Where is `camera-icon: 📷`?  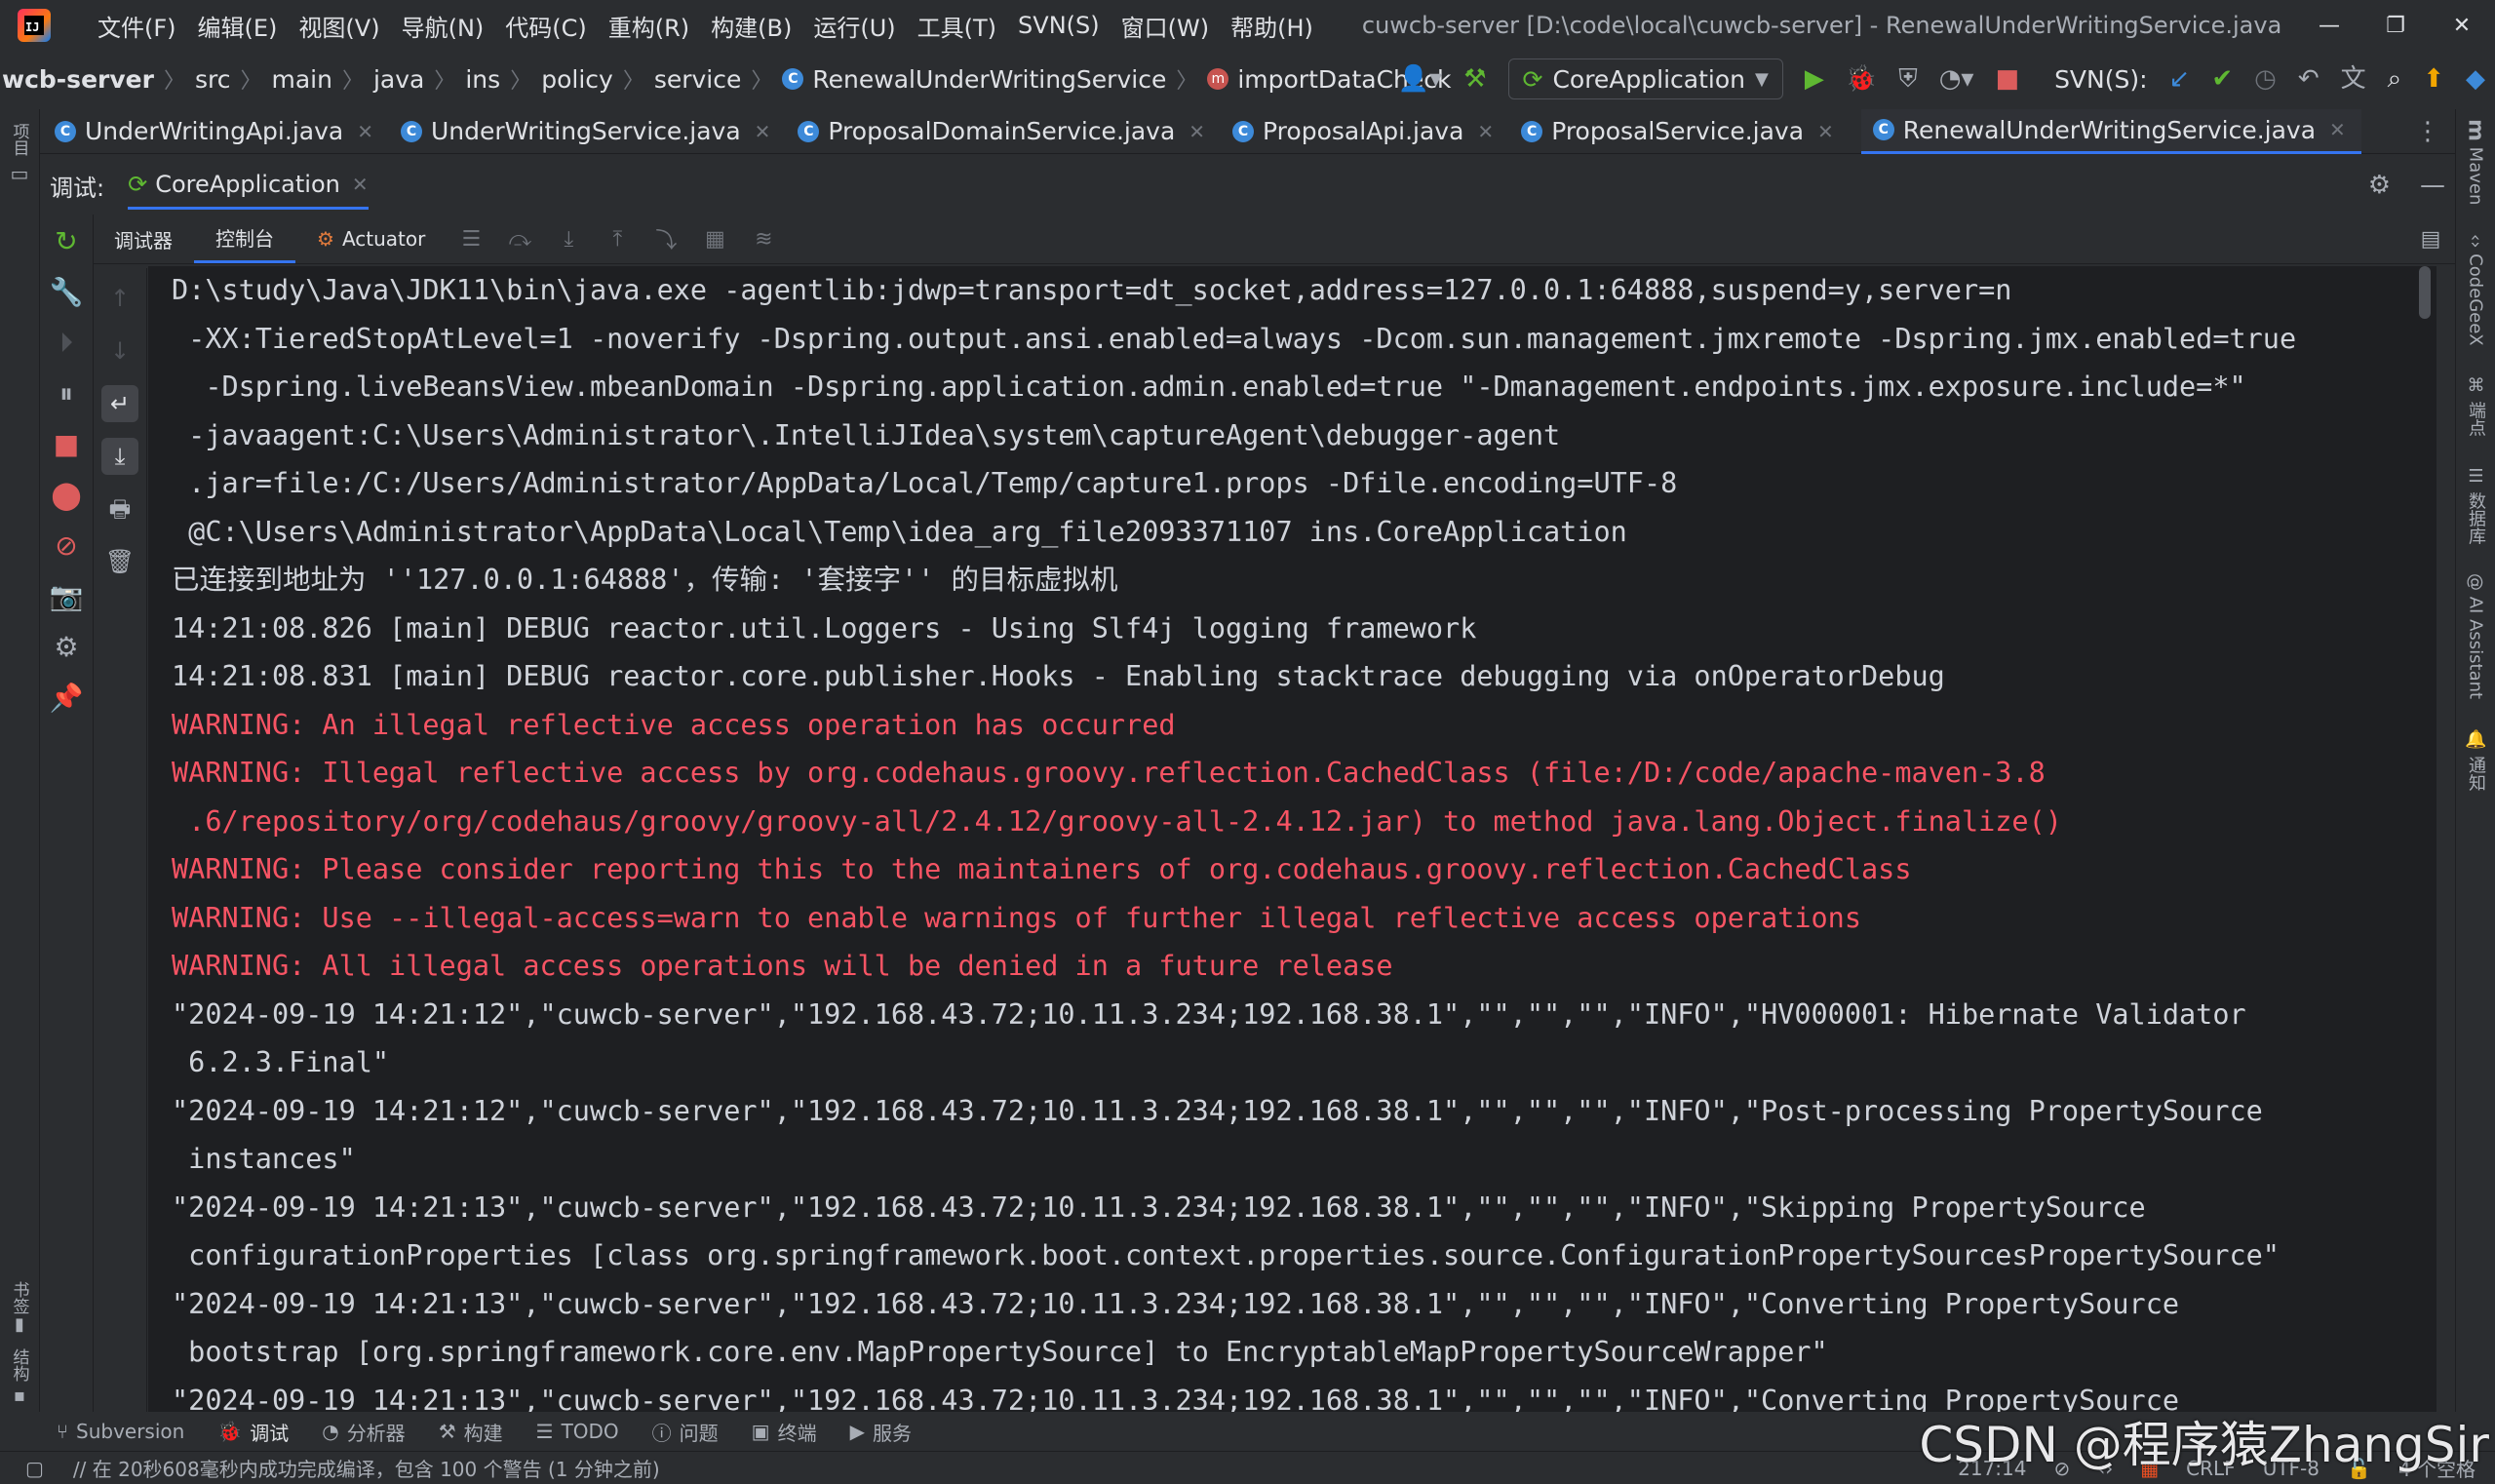 camera-icon: 📷 is located at coordinates (67, 596).